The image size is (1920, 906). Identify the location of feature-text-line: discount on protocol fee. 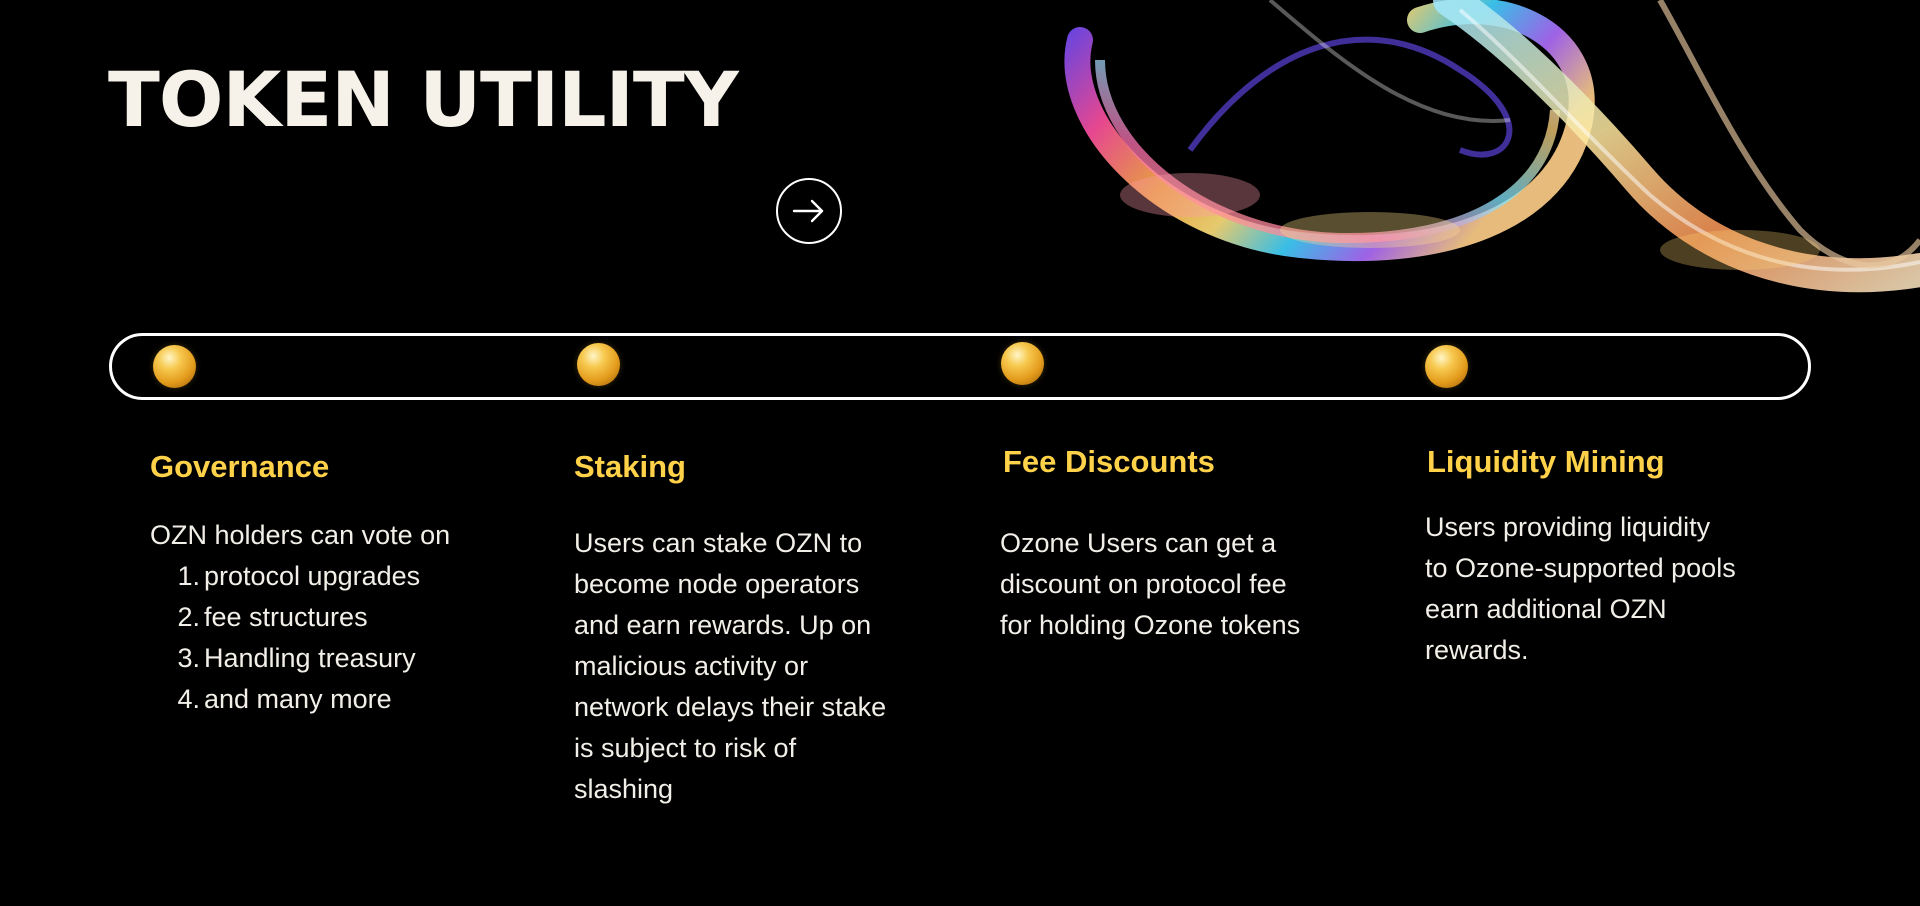
(1143, 584).